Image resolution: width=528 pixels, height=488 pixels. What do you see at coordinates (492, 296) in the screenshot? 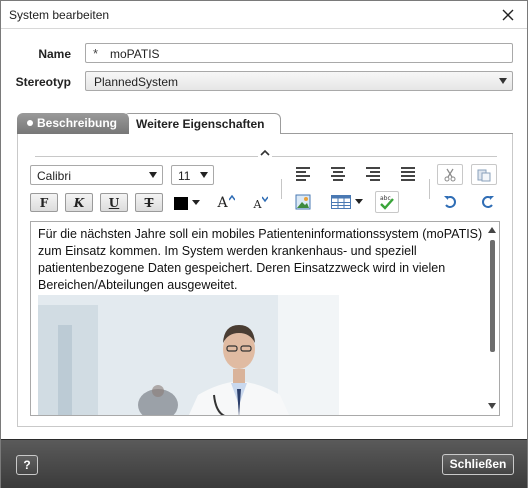
I see `scroll-thumb` at bounding box center [492, 296].